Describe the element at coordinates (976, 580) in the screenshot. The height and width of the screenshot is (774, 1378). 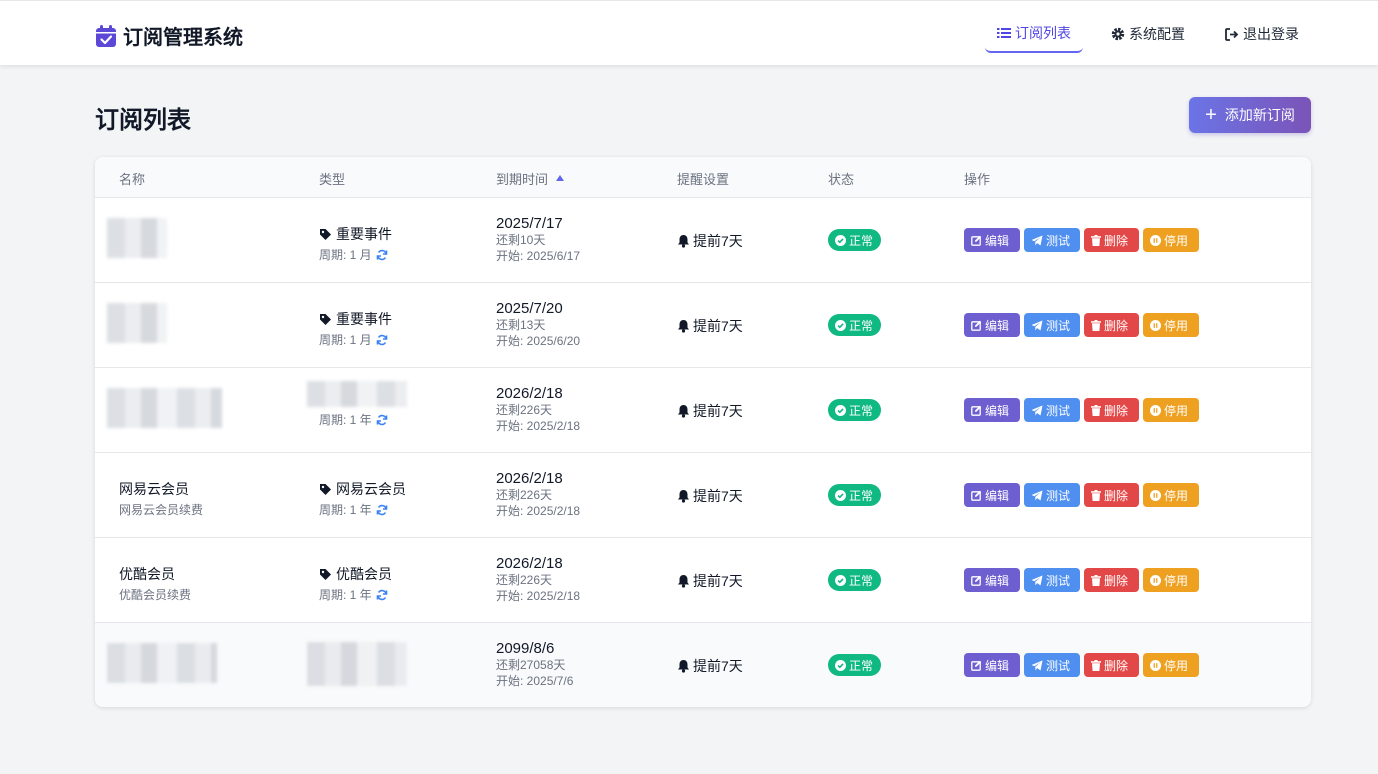
I see `edit-icon` at that location.